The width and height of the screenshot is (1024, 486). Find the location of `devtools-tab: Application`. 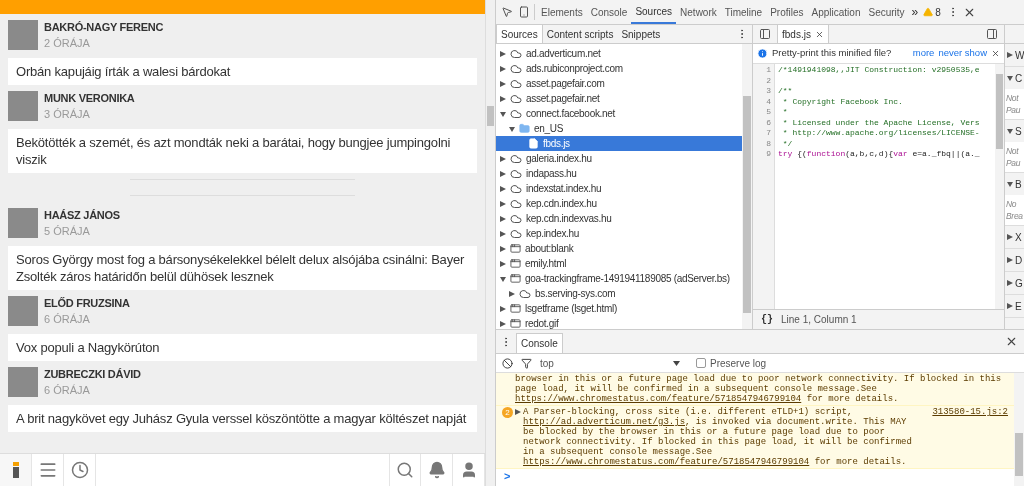

devtools-tab: Application is located at coordinates (836, 12).